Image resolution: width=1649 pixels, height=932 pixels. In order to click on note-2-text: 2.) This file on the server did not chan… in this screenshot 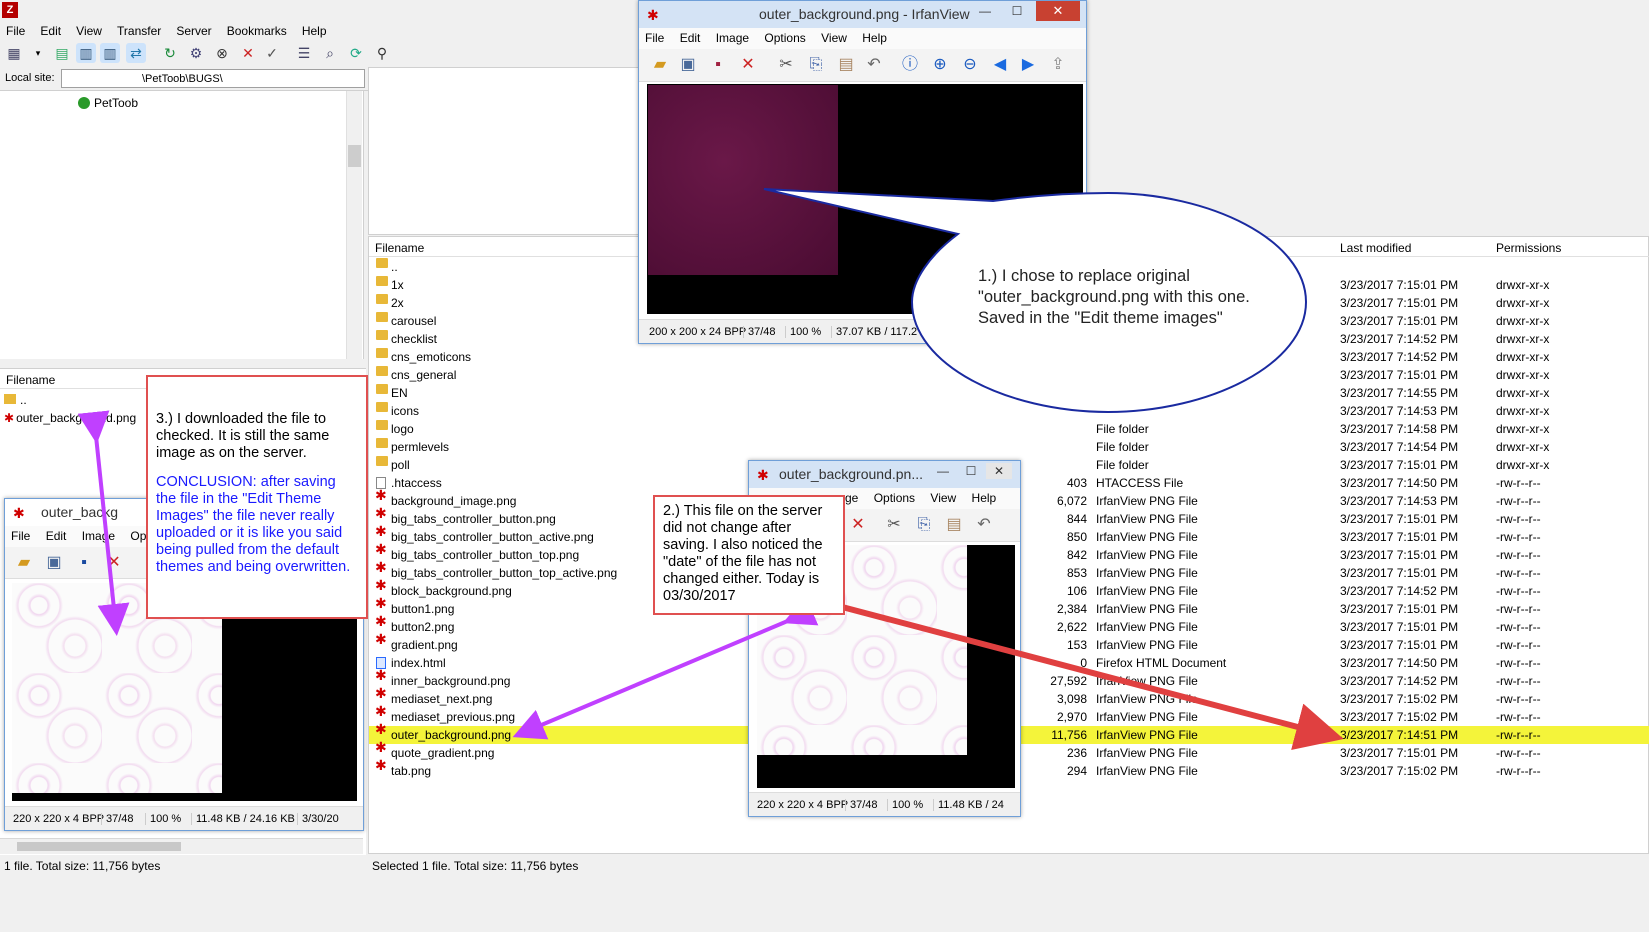, I will do `click(743, 553)`.